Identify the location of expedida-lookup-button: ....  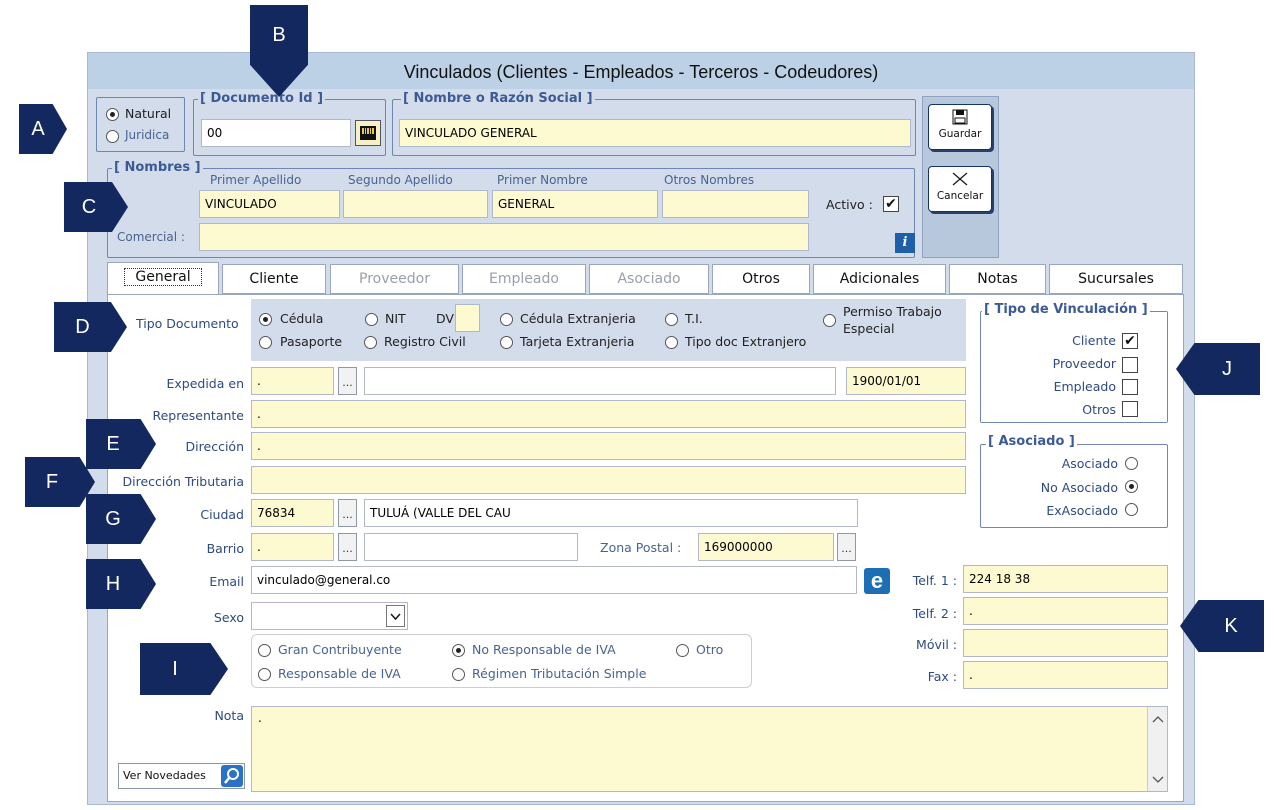
(347, 381).